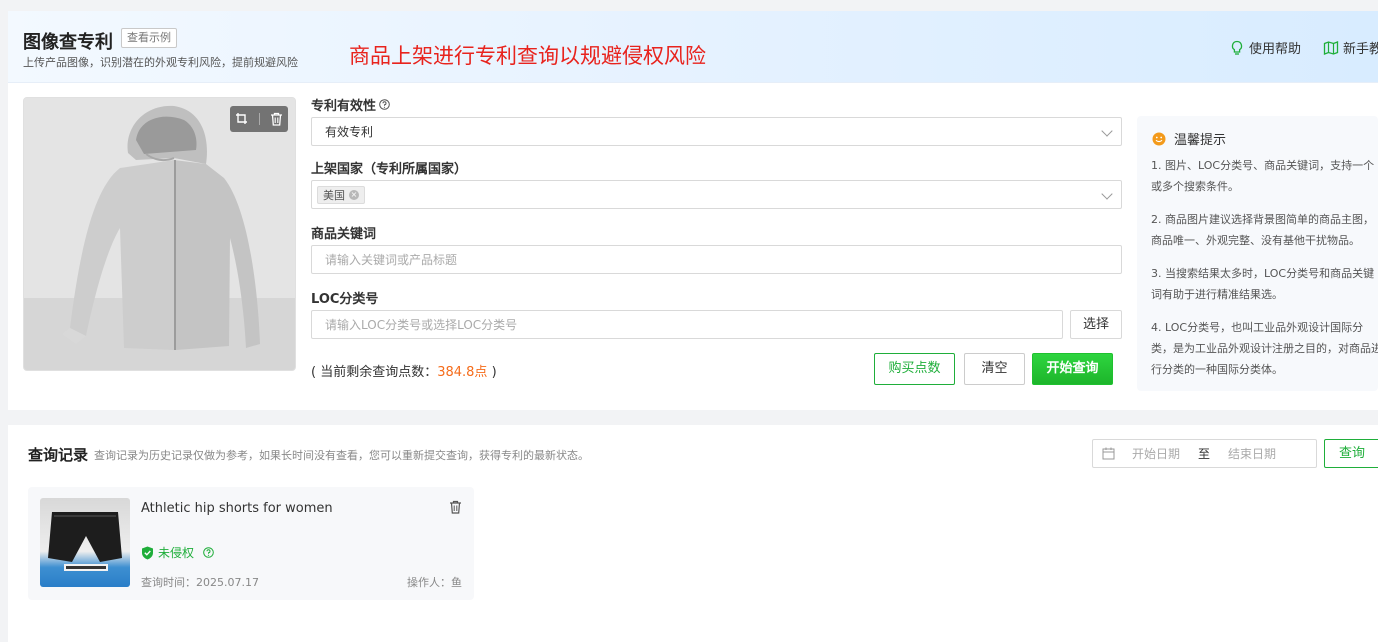  What do you see at coordinates (334, 195) in the screenshot?
I see `country-tag-label: 美国` at bounding box center [334, 195].